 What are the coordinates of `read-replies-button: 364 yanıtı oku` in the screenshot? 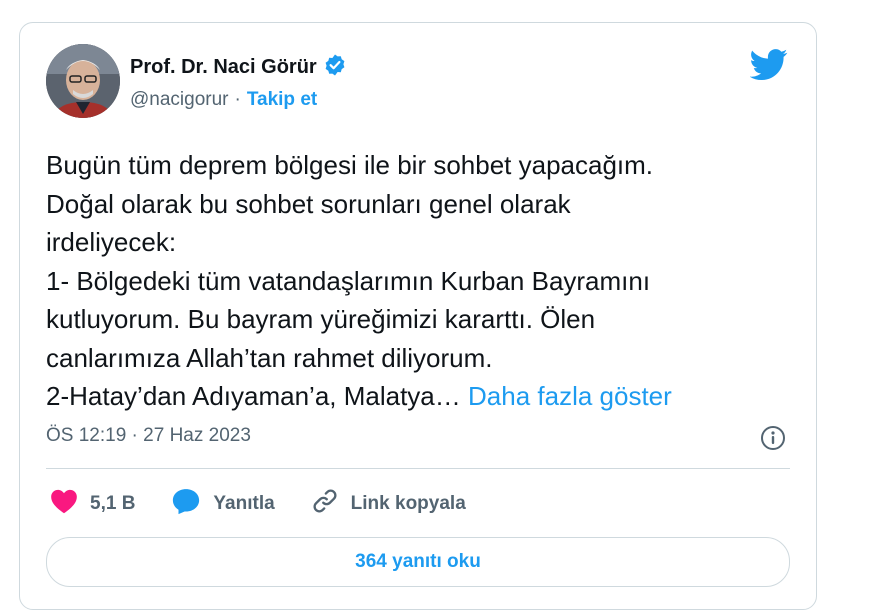 It's located at (418, 562).